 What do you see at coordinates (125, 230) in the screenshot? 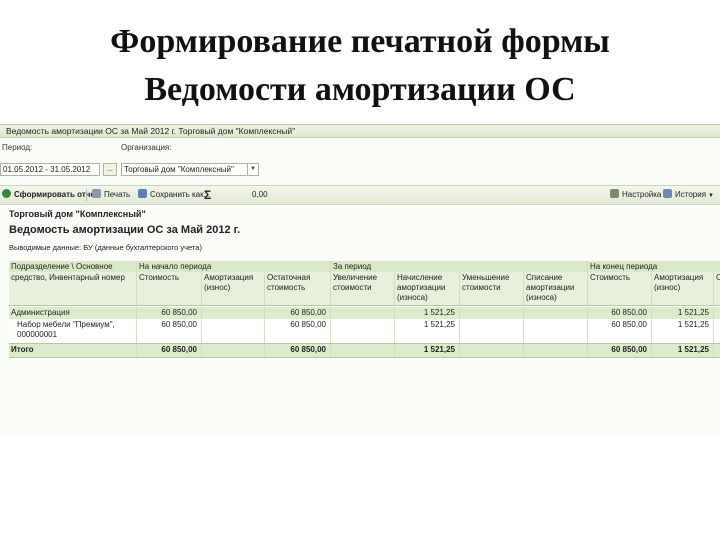
I see `report-title: Ведомость амортизации ОС за Май 2012 г.` at bounding box center [125, 230].